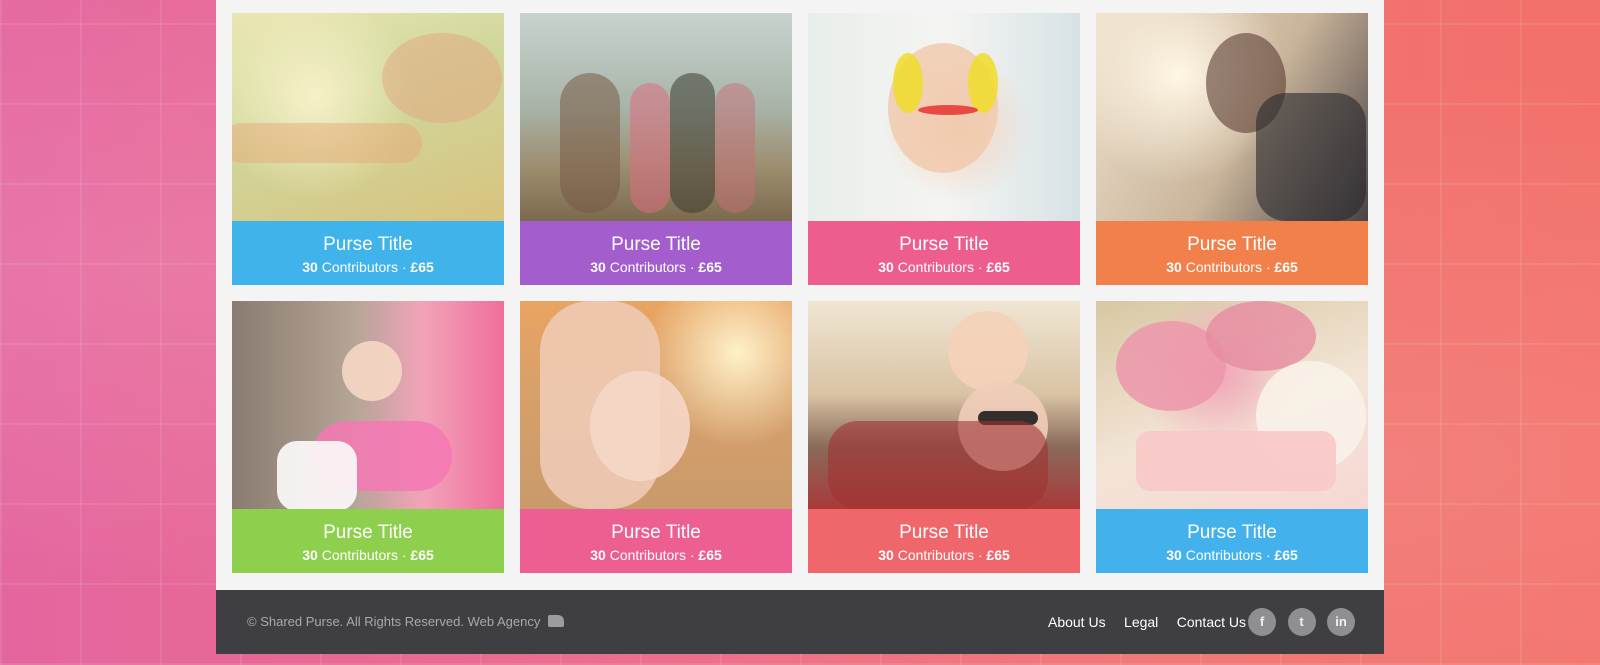 The height and width of the screenshot is (665, 1600). Describe the element at coordinates (1077, 622) in the screenshot. I see `about-us-link: About Us` at that location.